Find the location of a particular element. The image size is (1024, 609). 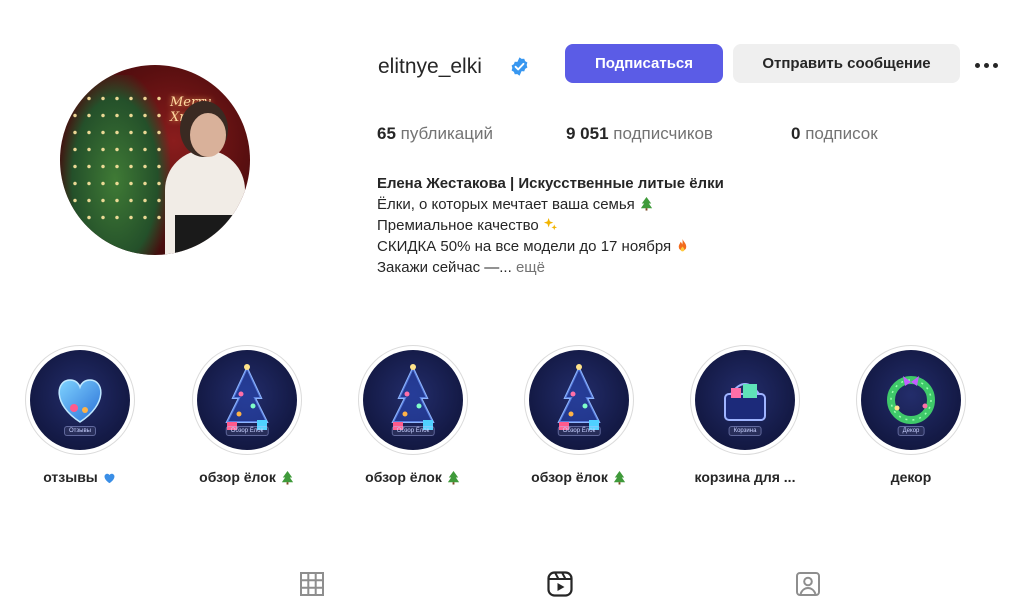

stat-posts: 65 публикаций is located at coordinates (435, 134).